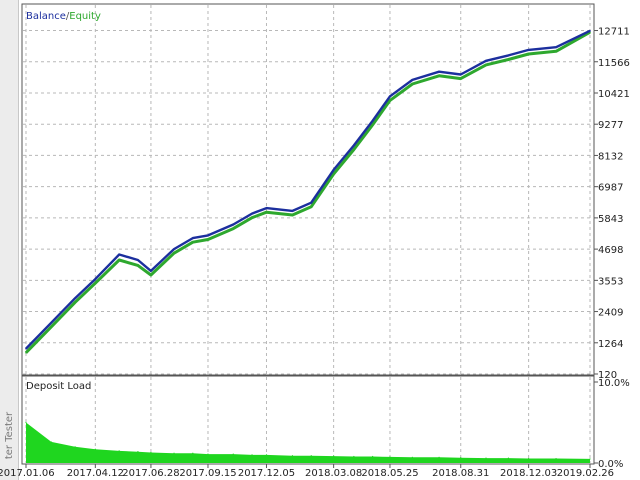 The height and width of the screenshot is (480, 640). Describe the element at coordinates (610, 219) in the screenshot. I see `main-ytick-label-6: 5843` at that location.